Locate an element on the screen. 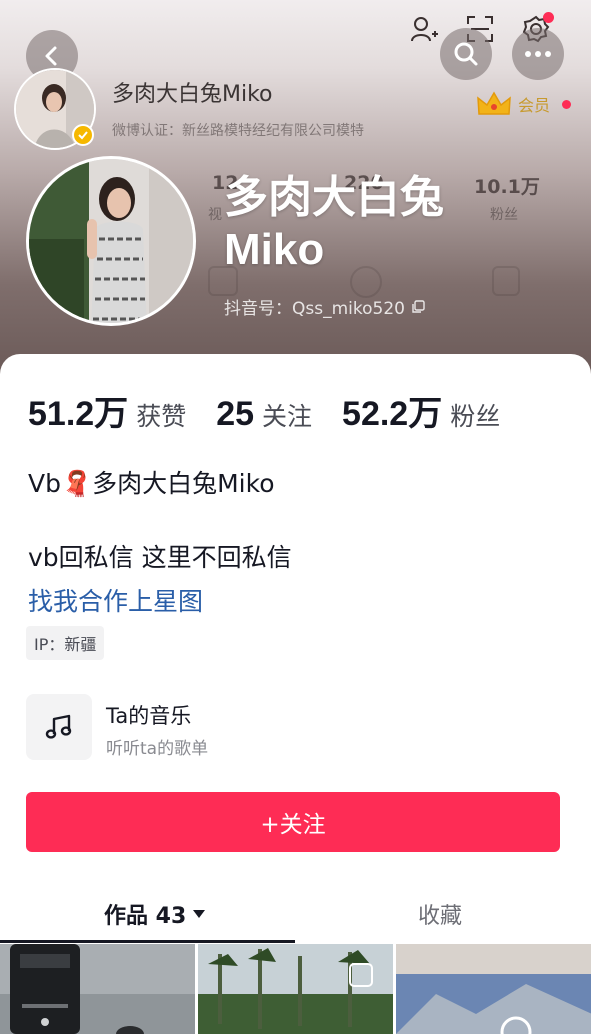  fans-label: 粉丝 is located at coordinates (475, 415).